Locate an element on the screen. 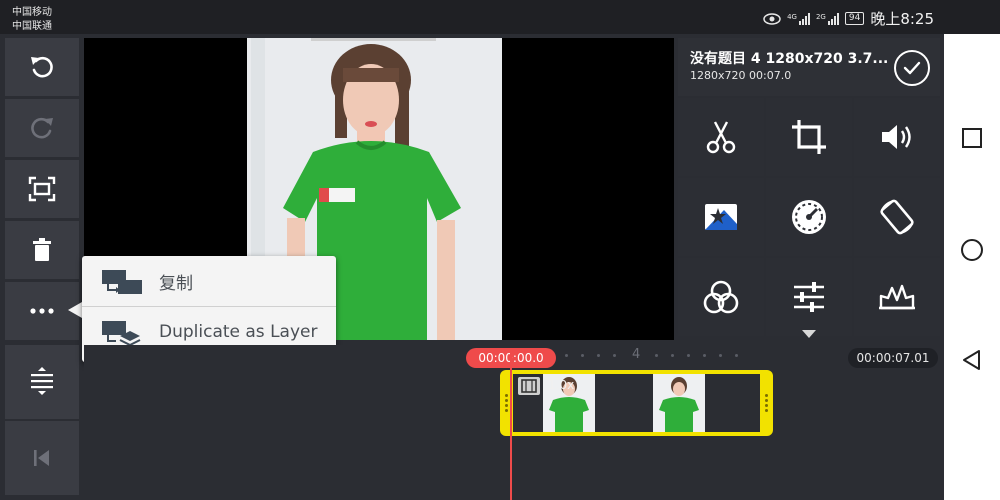 This screenshot has width=1000, height=500. speed-button is located at coordinates (809, 217).